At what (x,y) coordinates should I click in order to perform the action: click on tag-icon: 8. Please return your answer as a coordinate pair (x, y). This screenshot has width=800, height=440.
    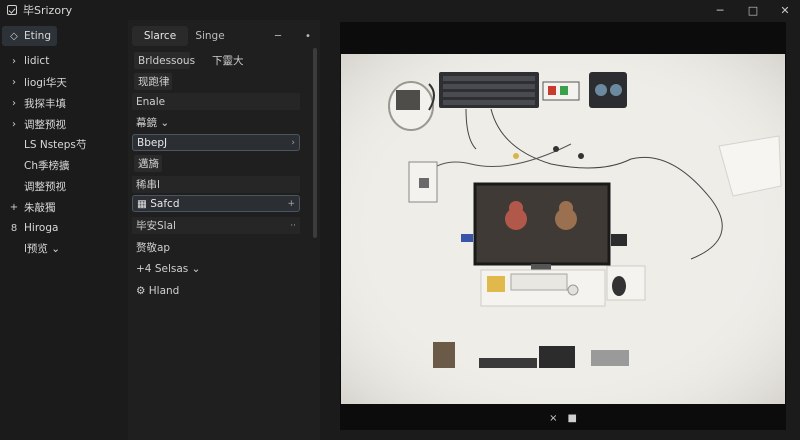
    Looking at the image, I should click on (14, 228).